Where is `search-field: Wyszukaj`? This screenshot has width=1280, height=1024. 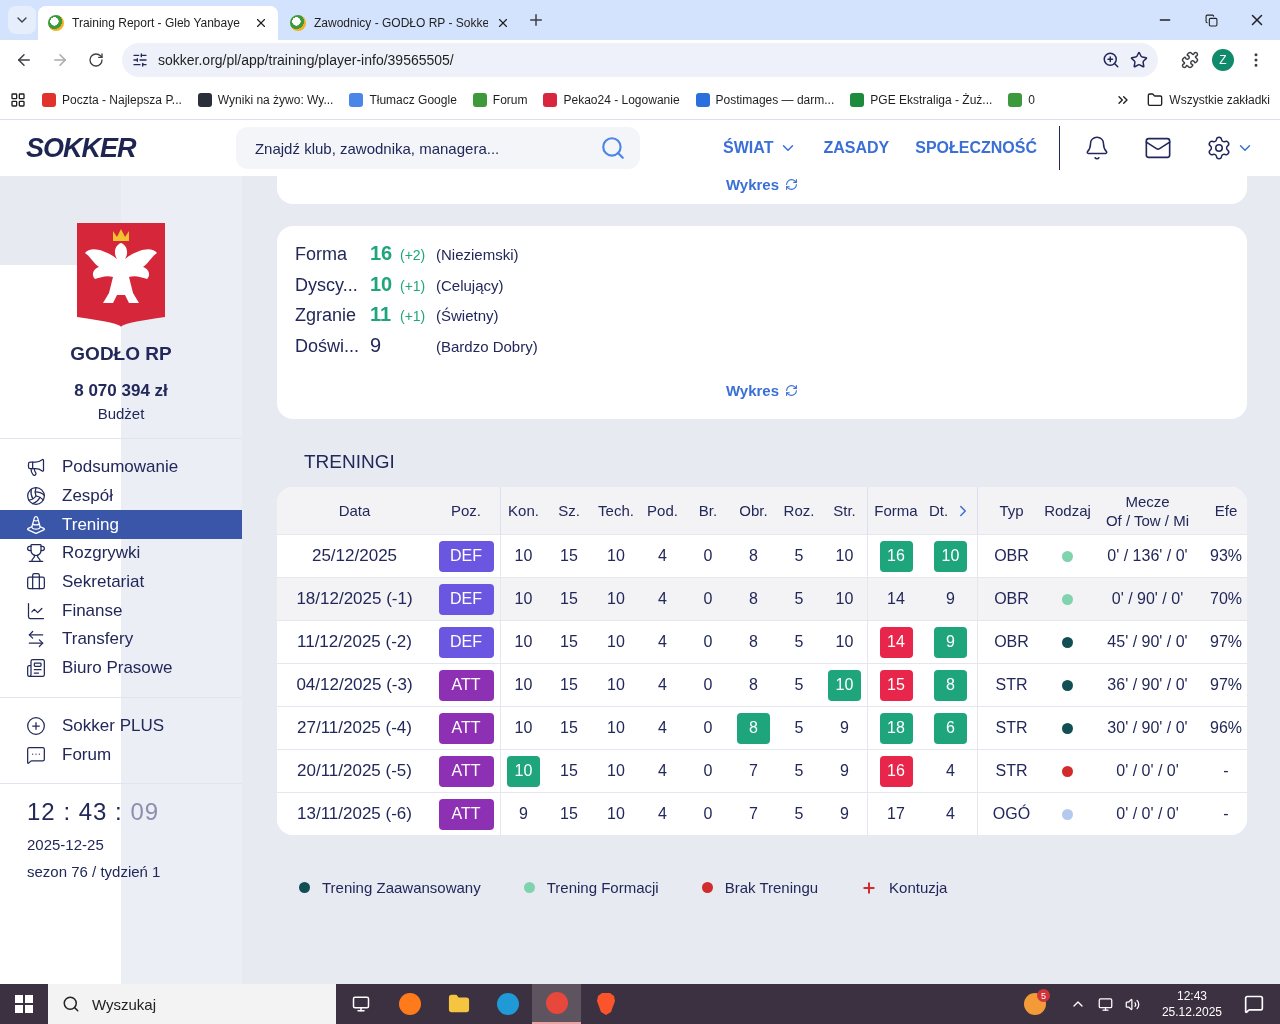
search-field: Wyszukaj is located at coordinates (190, 1004).